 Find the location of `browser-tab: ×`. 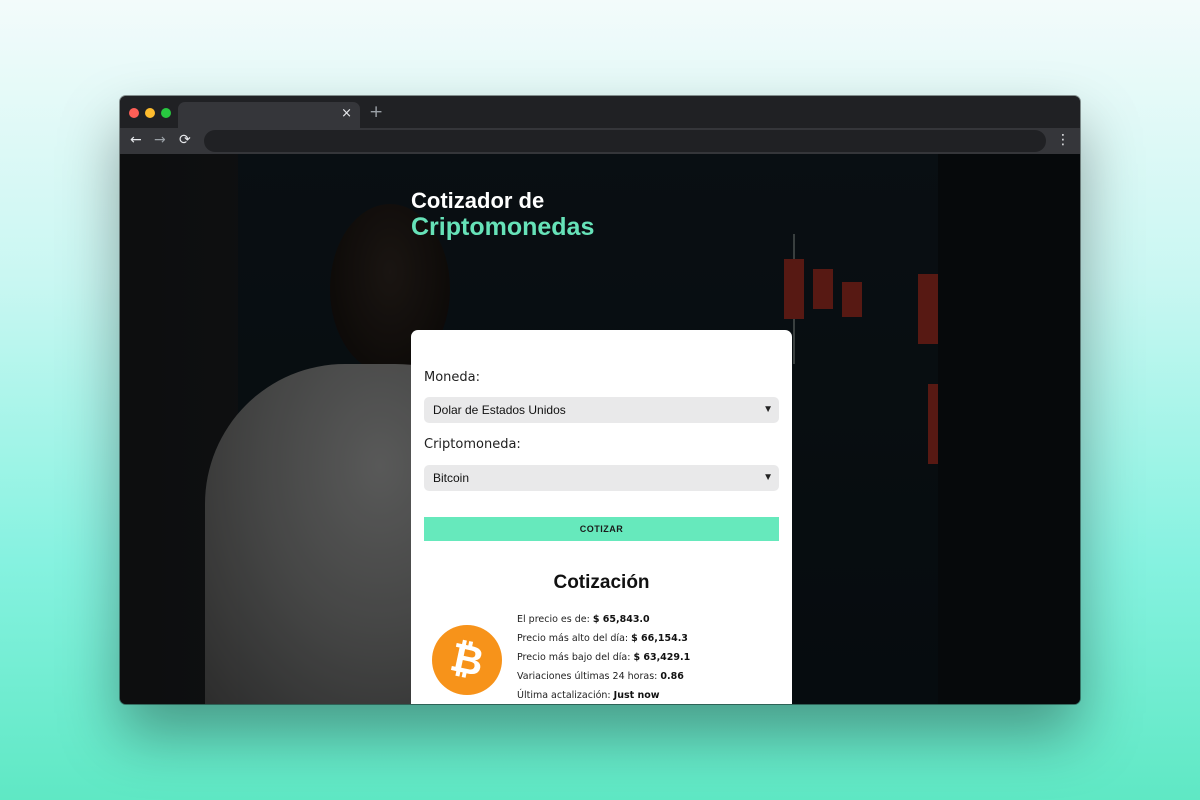

browser-tab: × is located at coordinates (269, 115).